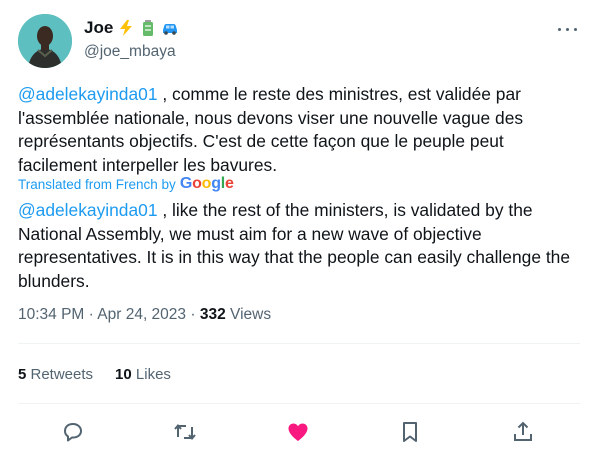 Image resolution: width=598 pixels, height=456 pixels. What do you see at coordinates (151, 374) in the screenshot?
I see `likes-label: Likes` at bounding box center [151, 374].